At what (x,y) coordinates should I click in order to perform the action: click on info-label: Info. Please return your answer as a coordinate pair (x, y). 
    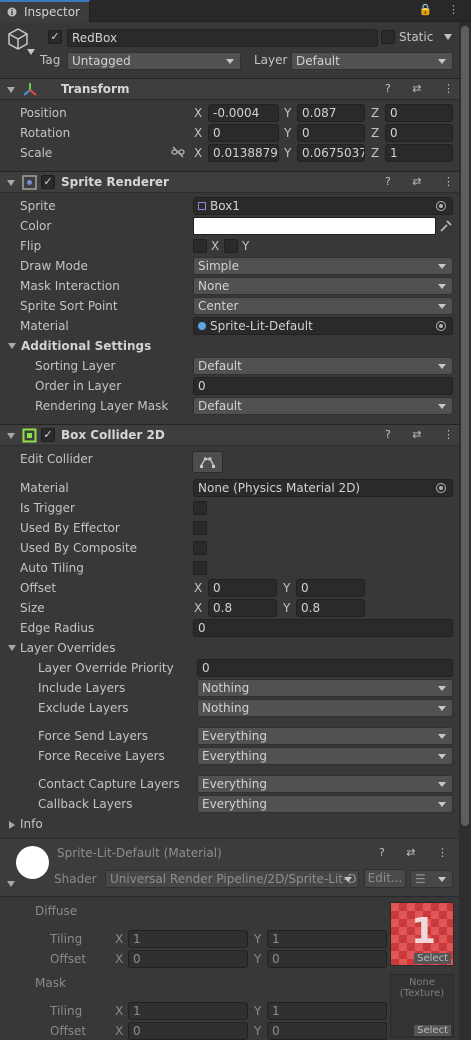
    Looking at the image, I should click on (31, 824).